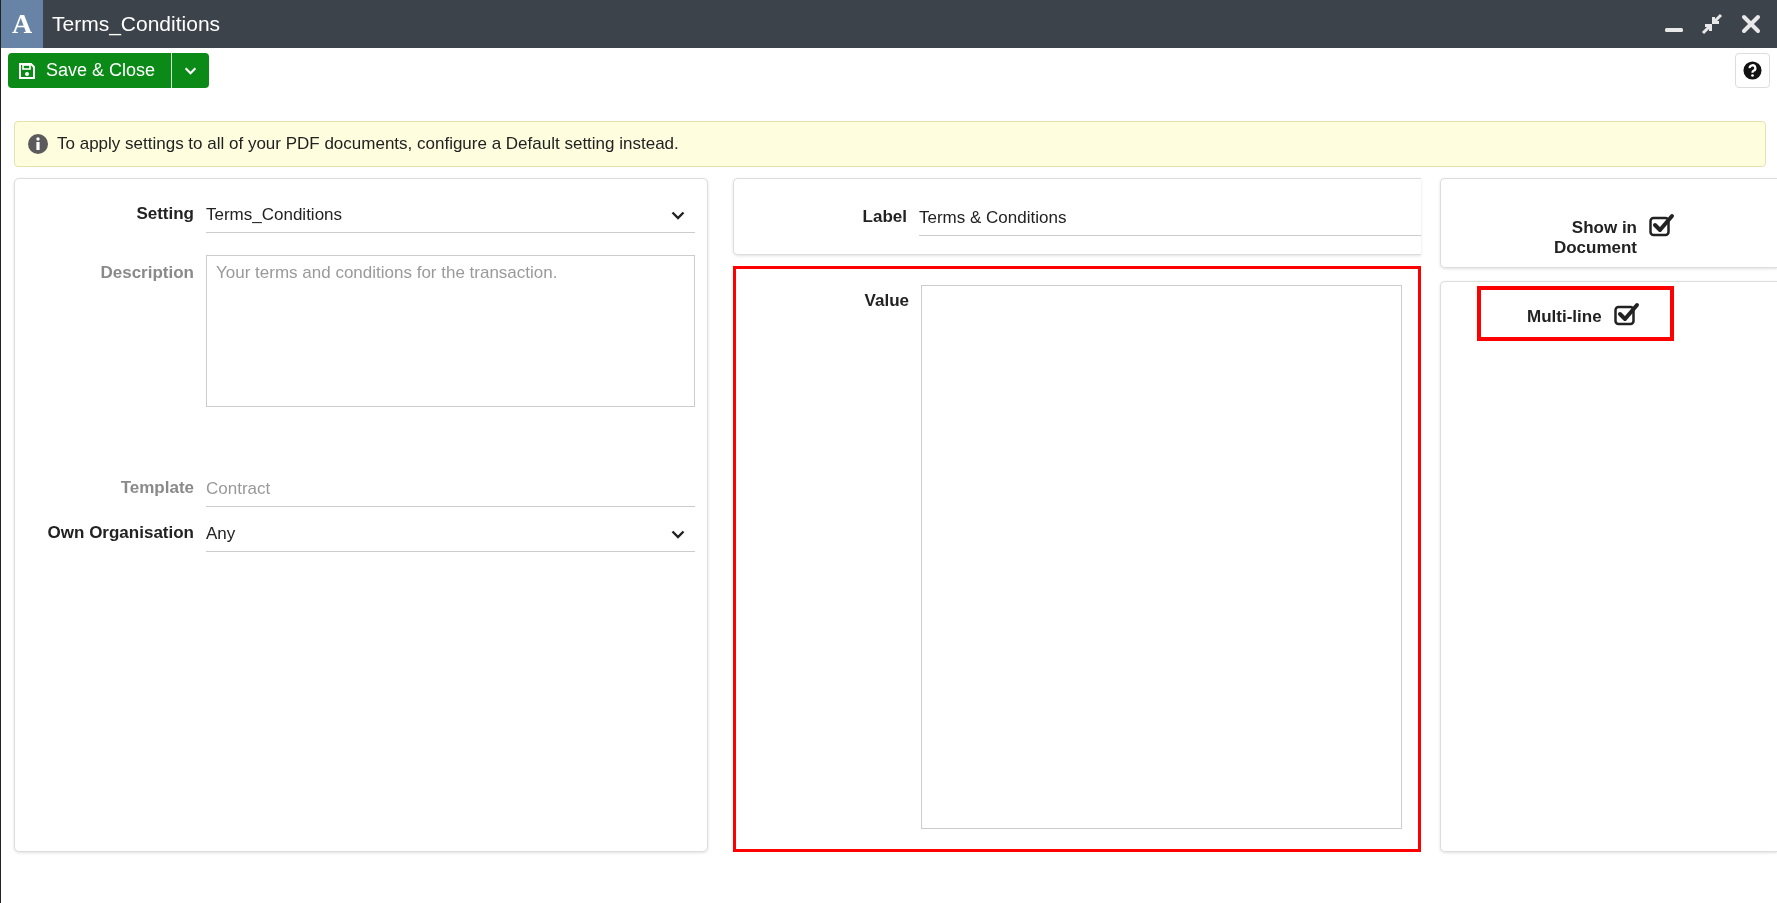 The height and width of the screenshot is (903, 1777). What do you see at coordinates (1594, 238) in the screenshot?
I see `option-label: Show in Document` at bounding box center [1594, 238].